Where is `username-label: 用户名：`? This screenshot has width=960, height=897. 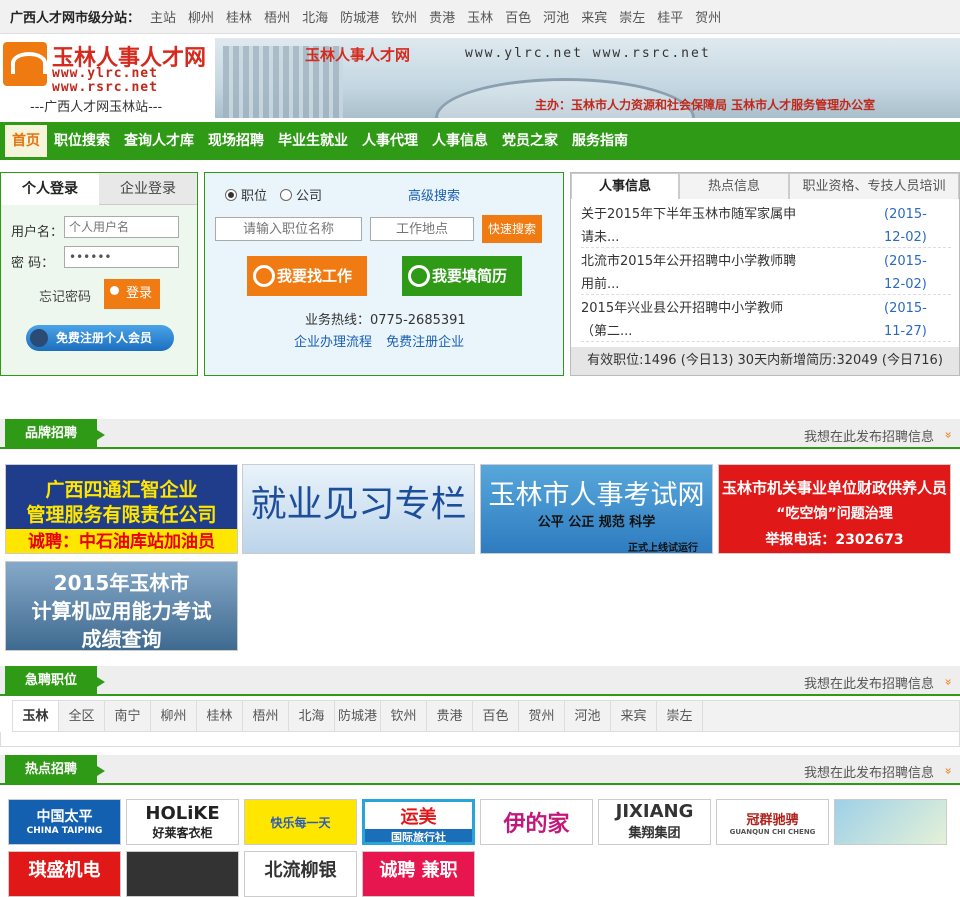
username-label: 用户名： is located at coordinates (37, 232).